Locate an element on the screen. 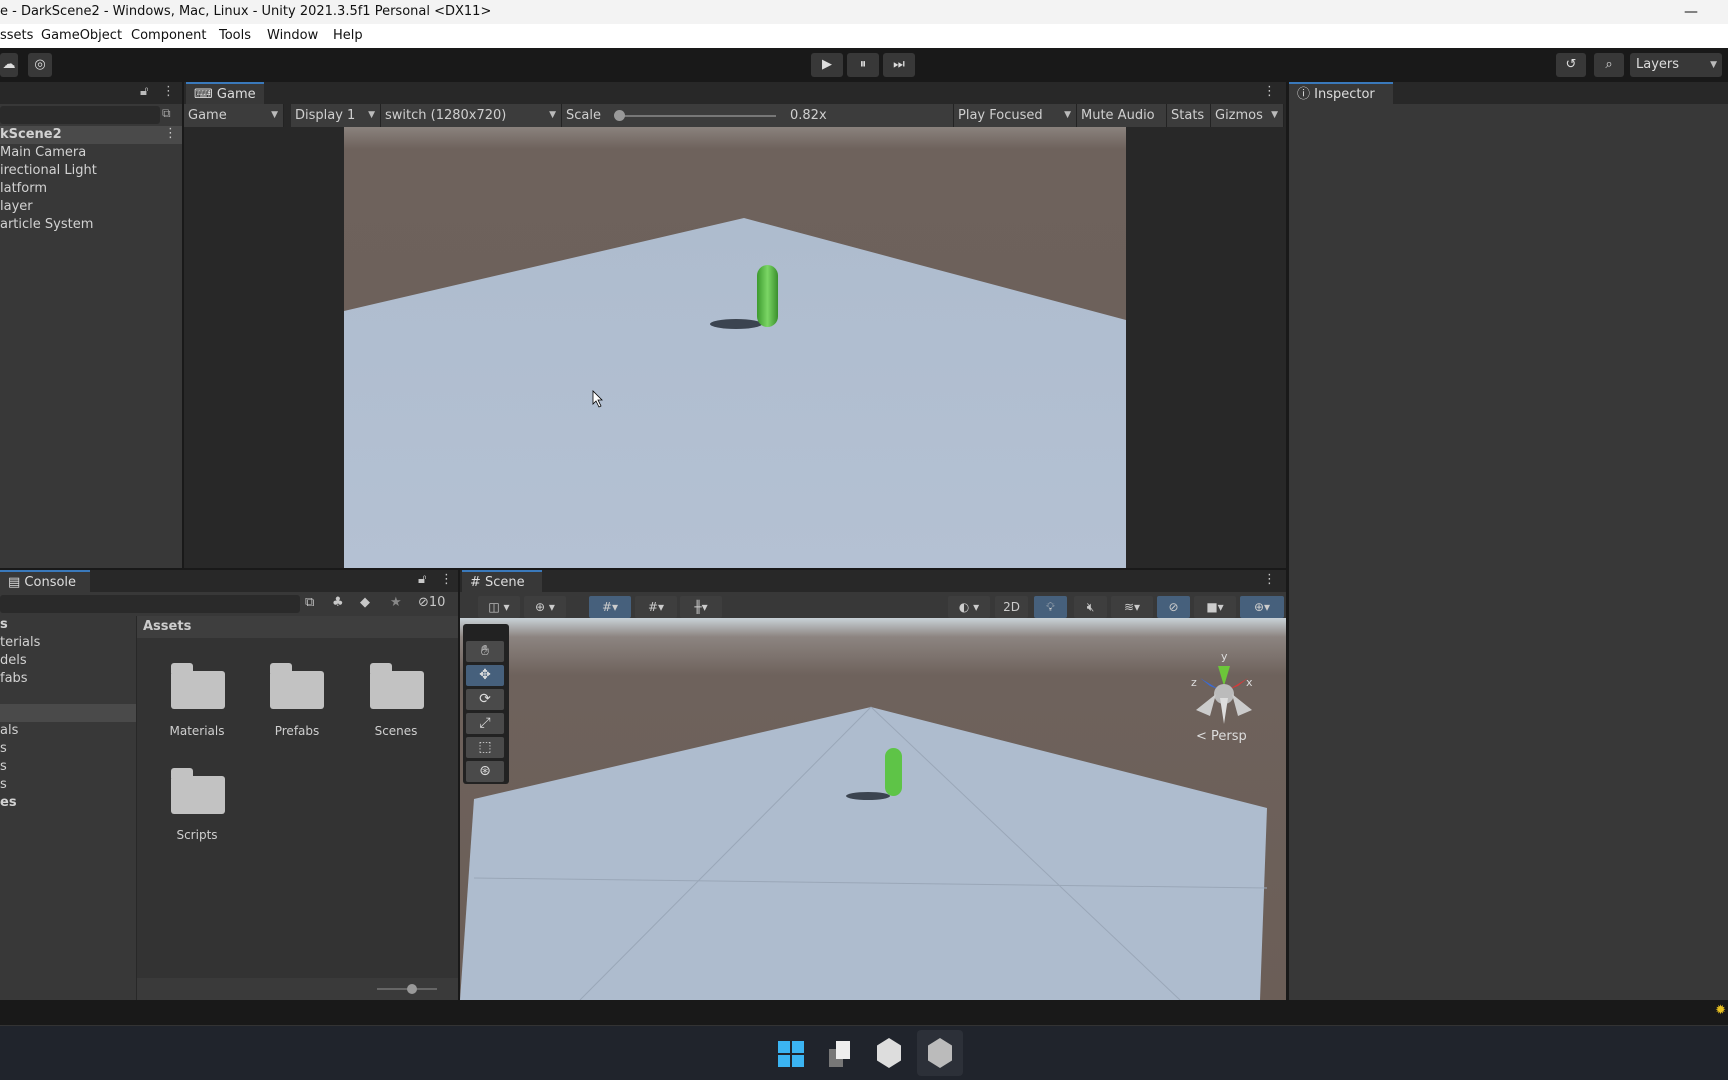 This screenshot has height=1080, width=1728. eye-slash-icon: ⊘ is located at coordinates (423, 602).